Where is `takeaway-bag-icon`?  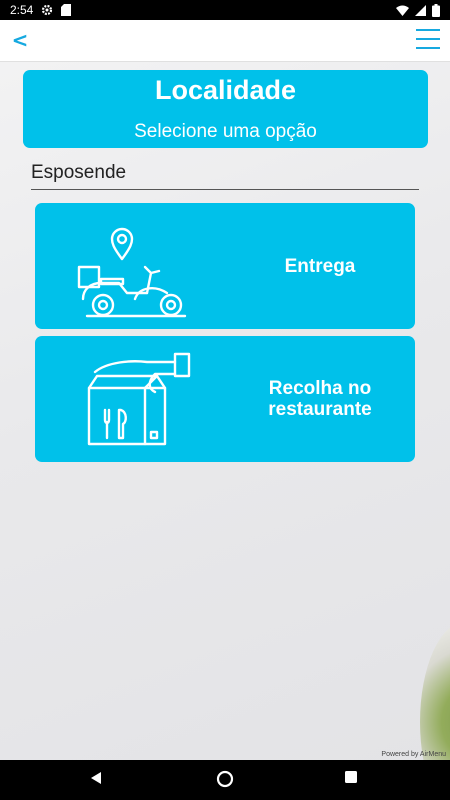 takeaway-bag-icon is located at coordinates (135, 400).